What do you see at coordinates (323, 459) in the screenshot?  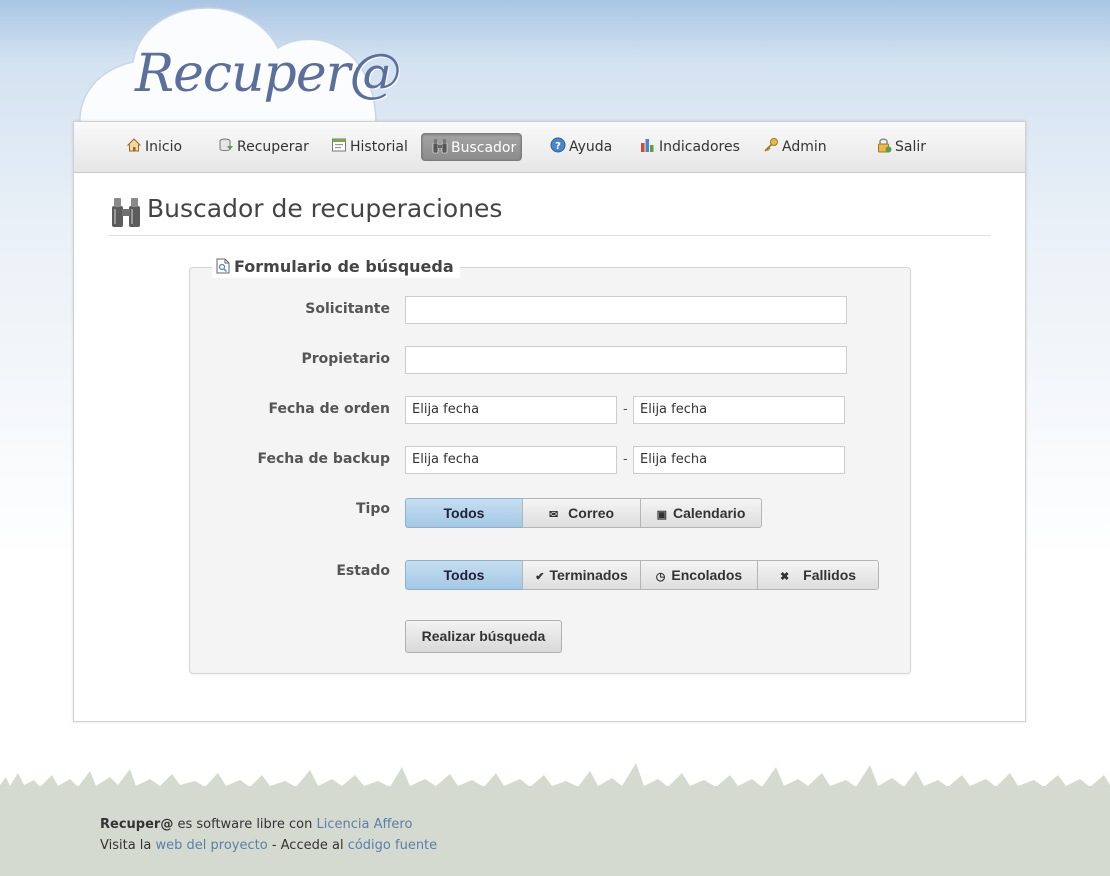 I see `fecha-backup-label: Fecha de backup` at bounding box center [323, 459].